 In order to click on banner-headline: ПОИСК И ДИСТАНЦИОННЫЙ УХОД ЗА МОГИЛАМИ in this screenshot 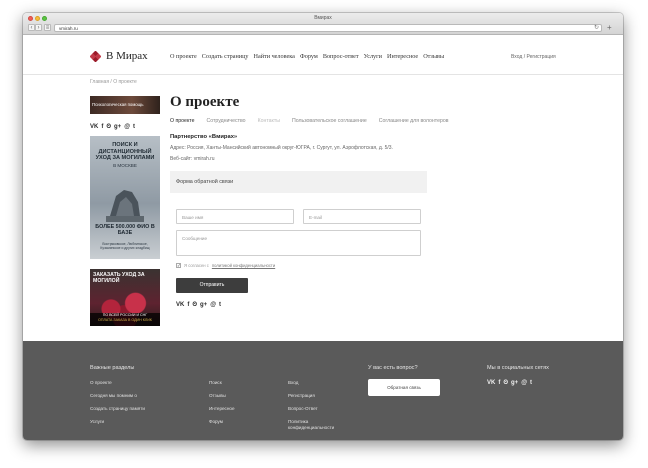, I will do `click(125, 151)`.